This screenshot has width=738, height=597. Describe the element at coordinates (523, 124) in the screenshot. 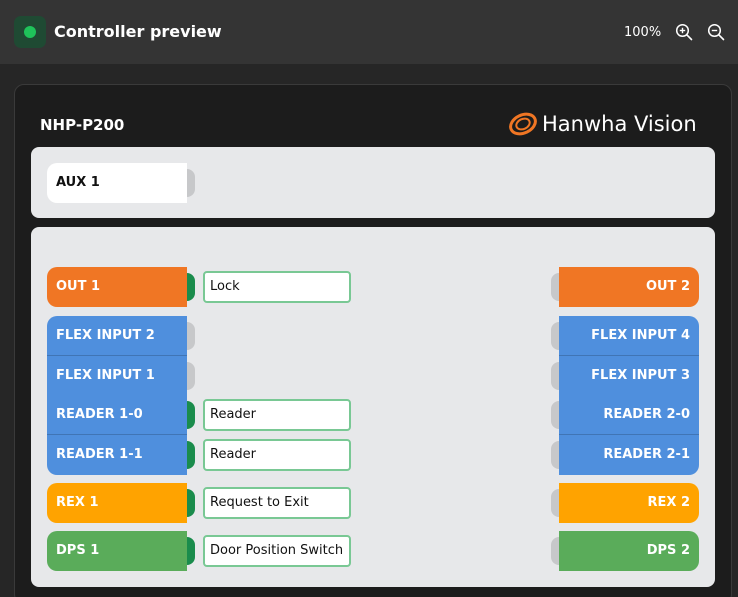

I see `hanwha-logo-icon` at that location.